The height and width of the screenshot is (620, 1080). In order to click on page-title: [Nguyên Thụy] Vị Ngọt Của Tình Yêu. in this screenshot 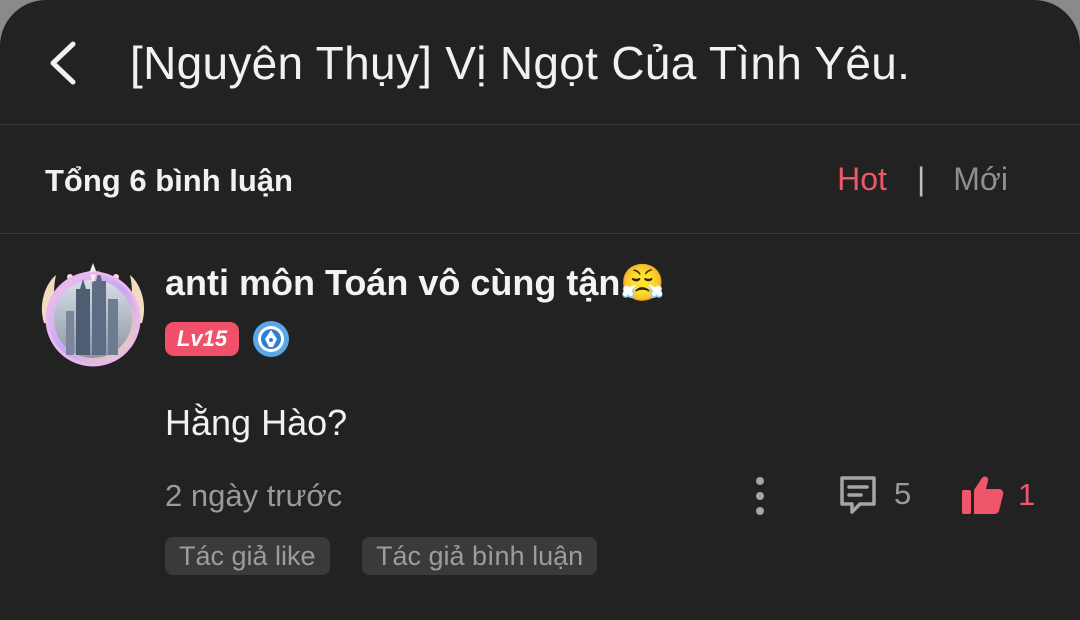, I will do `click(520, 63)`.